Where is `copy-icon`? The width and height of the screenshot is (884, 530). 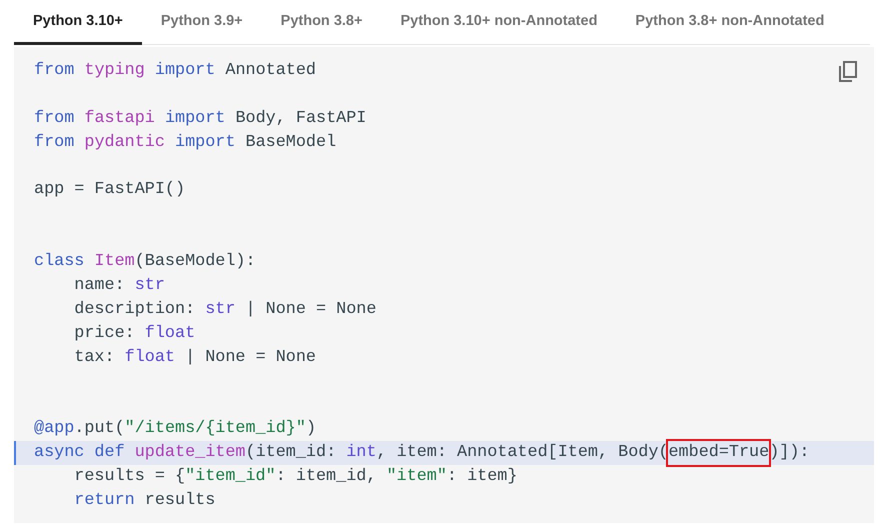
copy-icon is located at coordinates (848, 72).